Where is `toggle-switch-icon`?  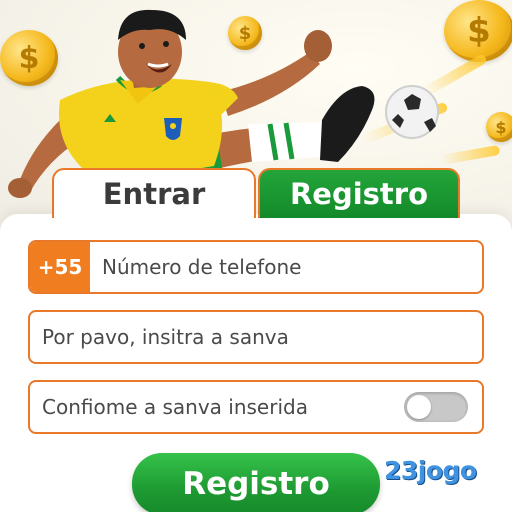
toggle-switch-icon is located at coordinates (436, 407).